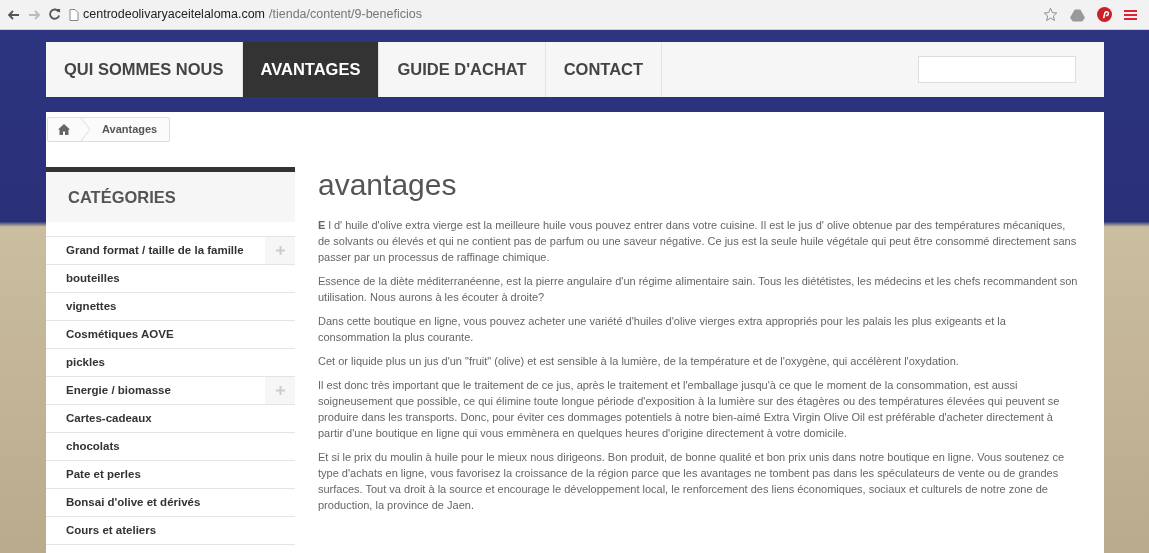 The height and width of the screenshot is (553, 1149). What do you see at coordinates (1130, 14) in the screenshot?
I see `menu-icon` at bounding box center [1130, 14].